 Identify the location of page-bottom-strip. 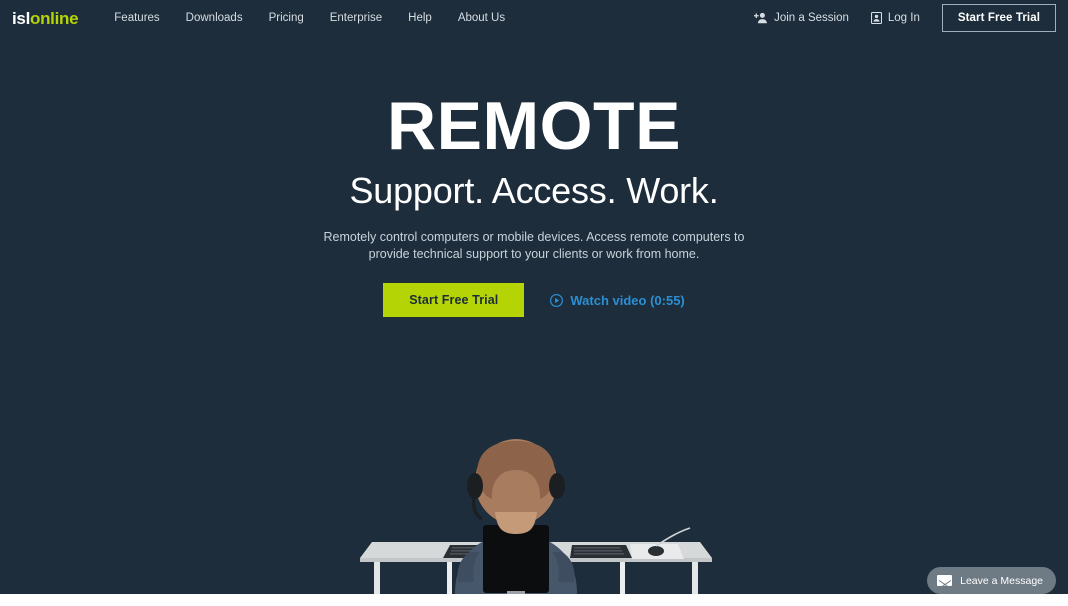
(534, 600).